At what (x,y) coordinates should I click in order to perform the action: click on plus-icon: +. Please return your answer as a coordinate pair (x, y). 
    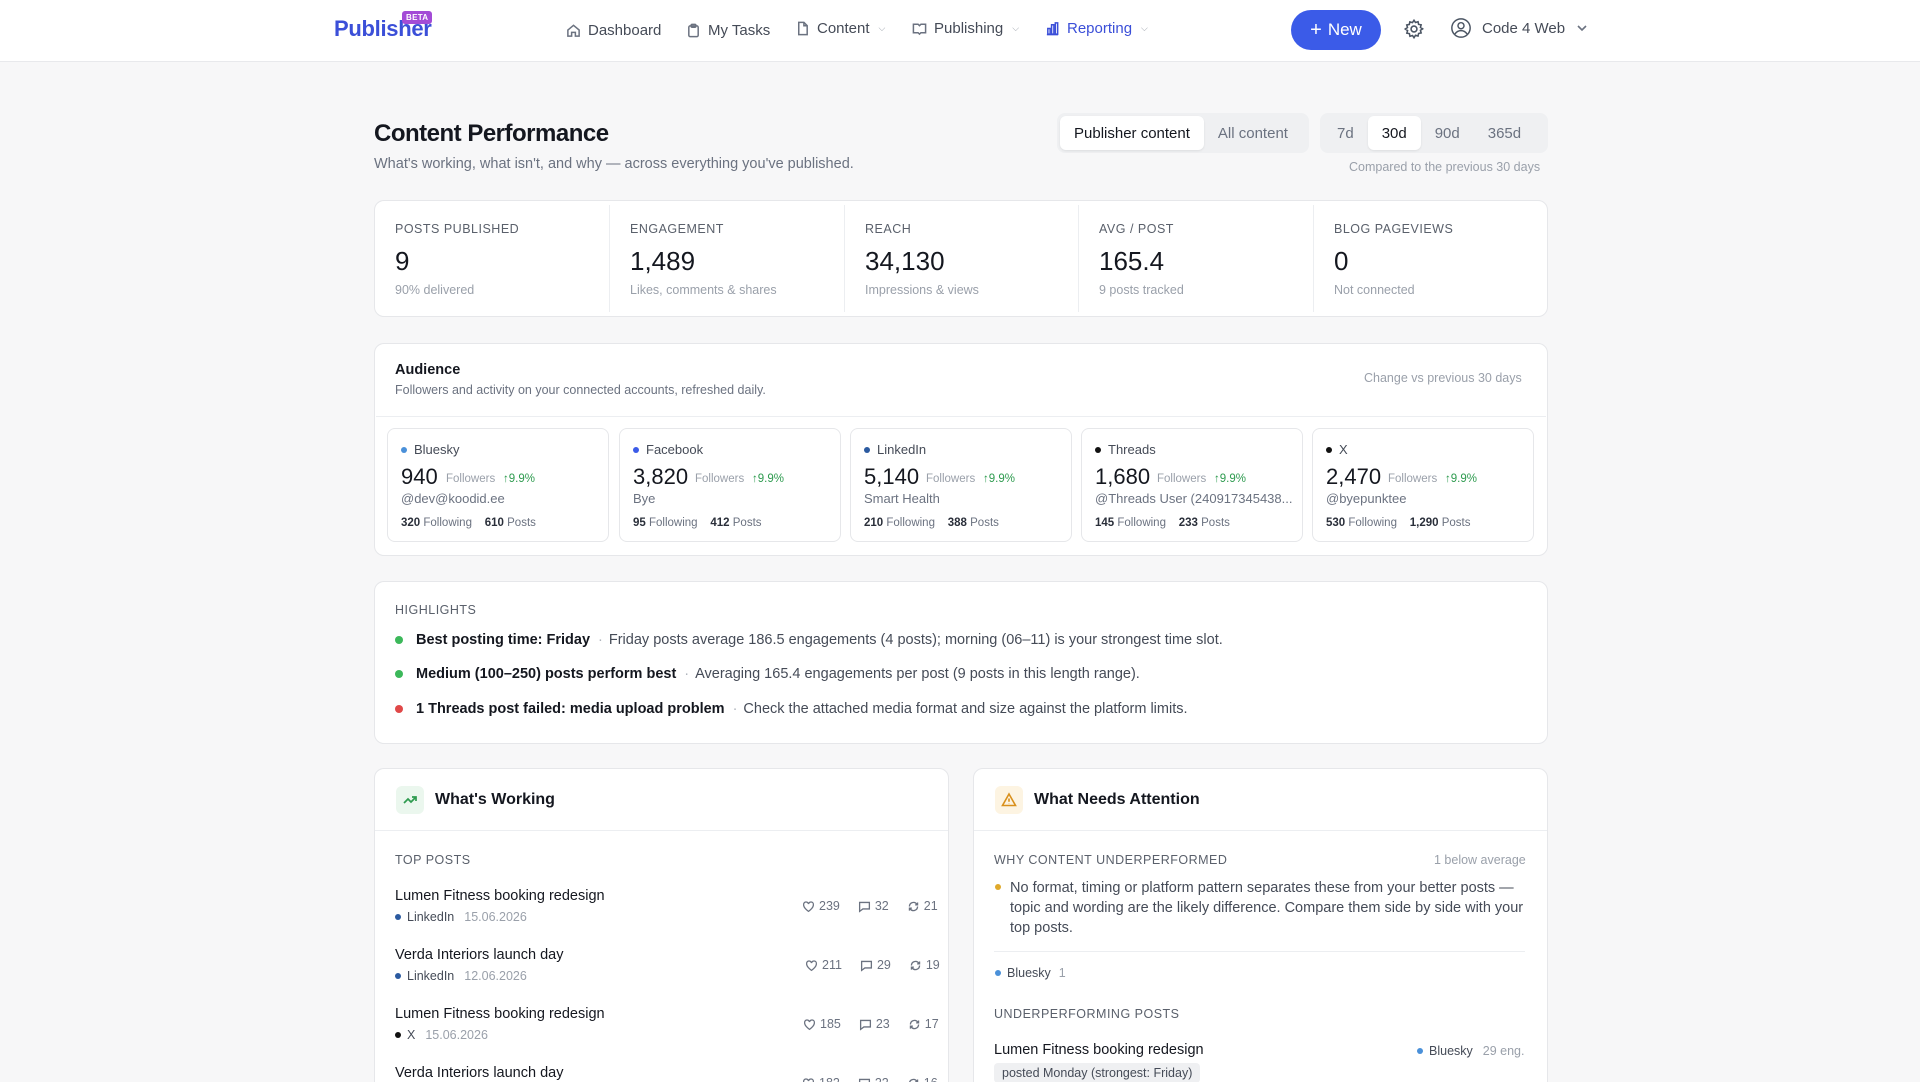
    Looking at the image, I should click on (1316, 30).